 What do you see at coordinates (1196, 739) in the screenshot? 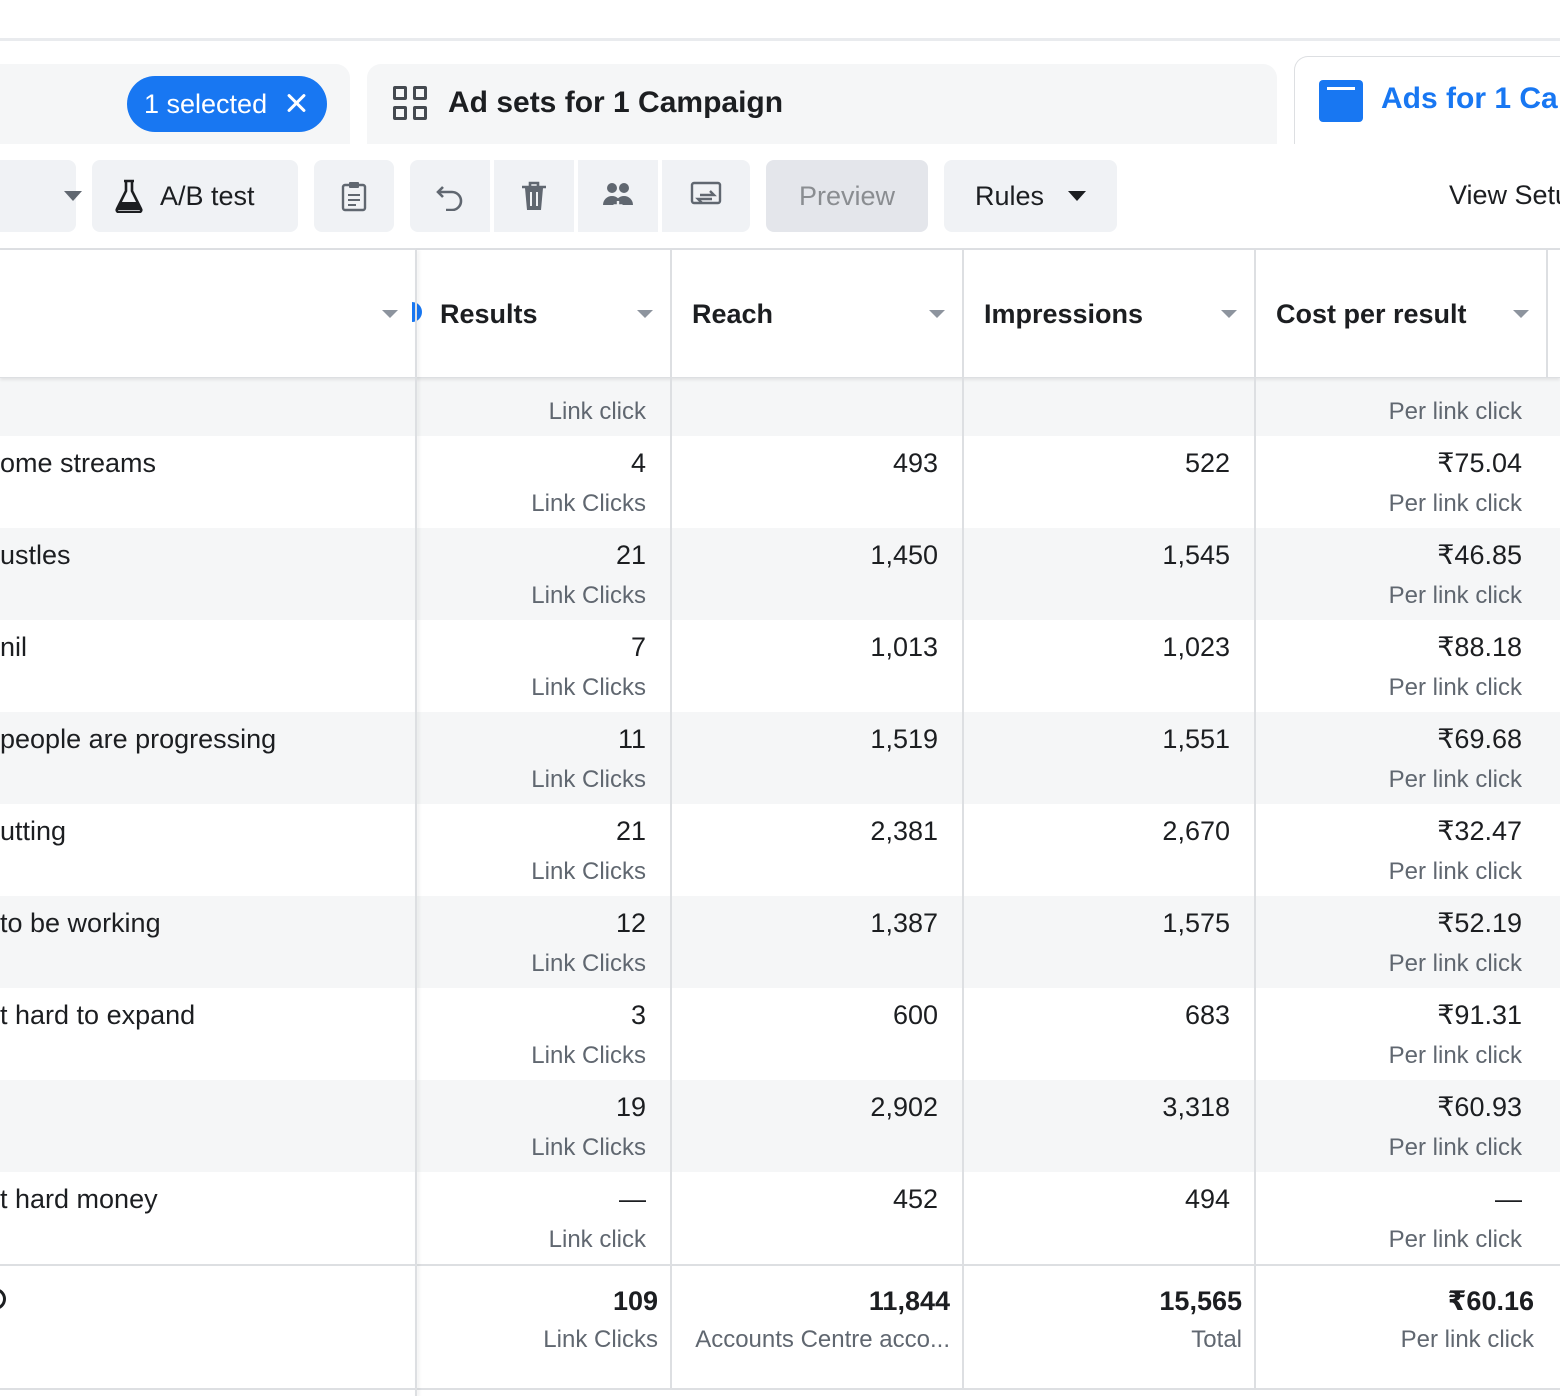
I see `impressions-value: 1,551` at bounding box center [1196, 739].